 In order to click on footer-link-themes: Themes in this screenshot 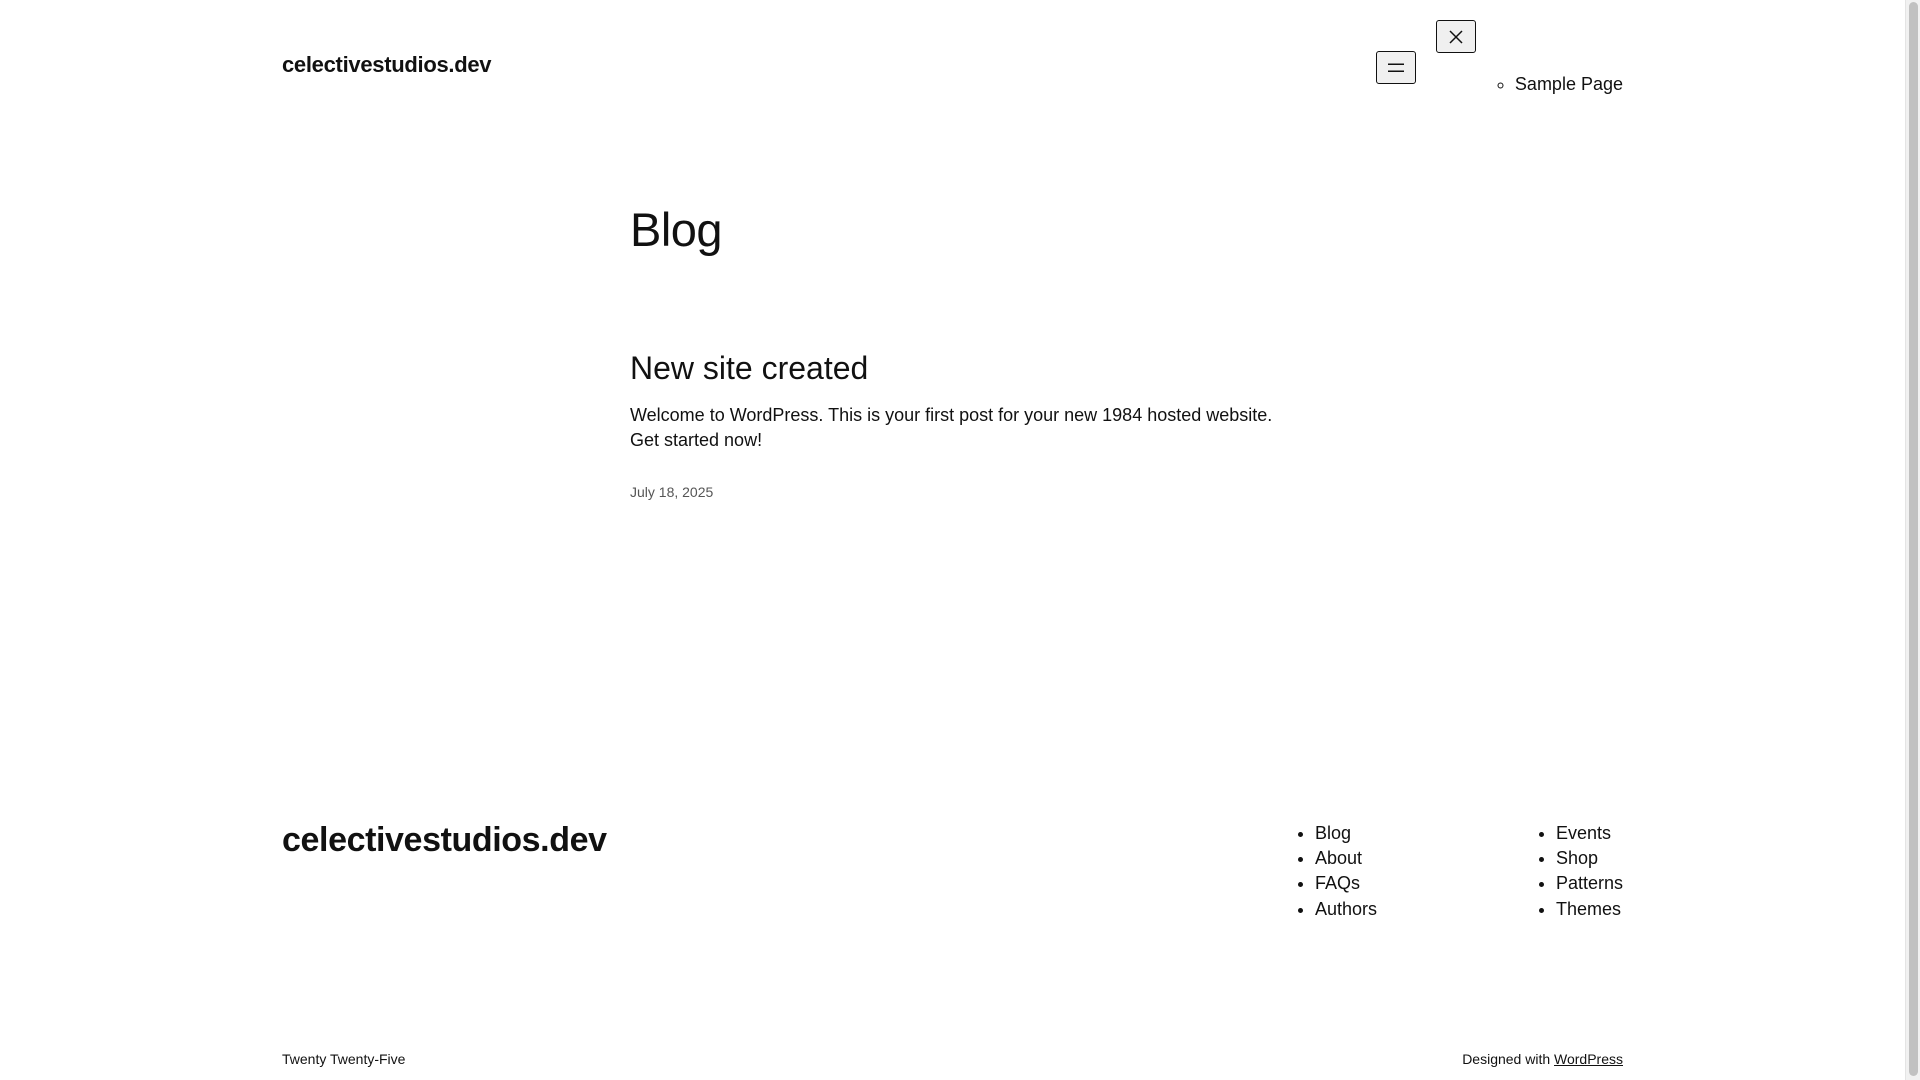, I will do `click(1588, 909)`.